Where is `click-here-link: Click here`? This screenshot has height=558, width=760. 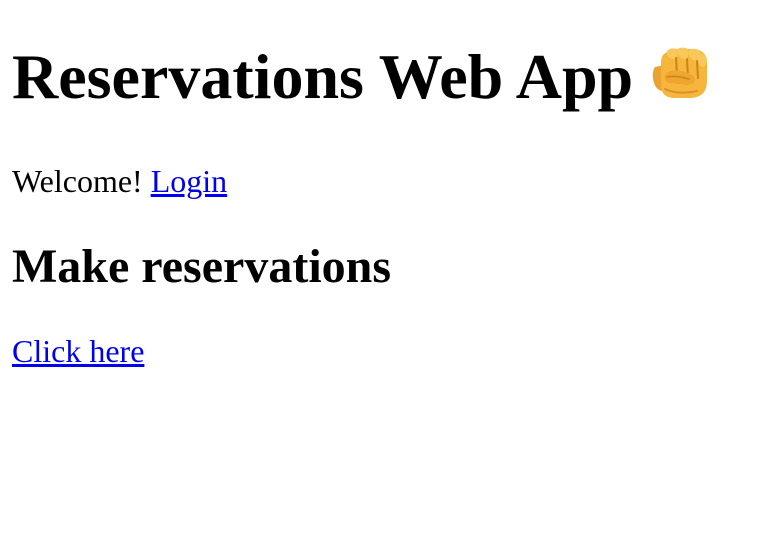 click-here-link: Click here is located at coordinates (78, 351).